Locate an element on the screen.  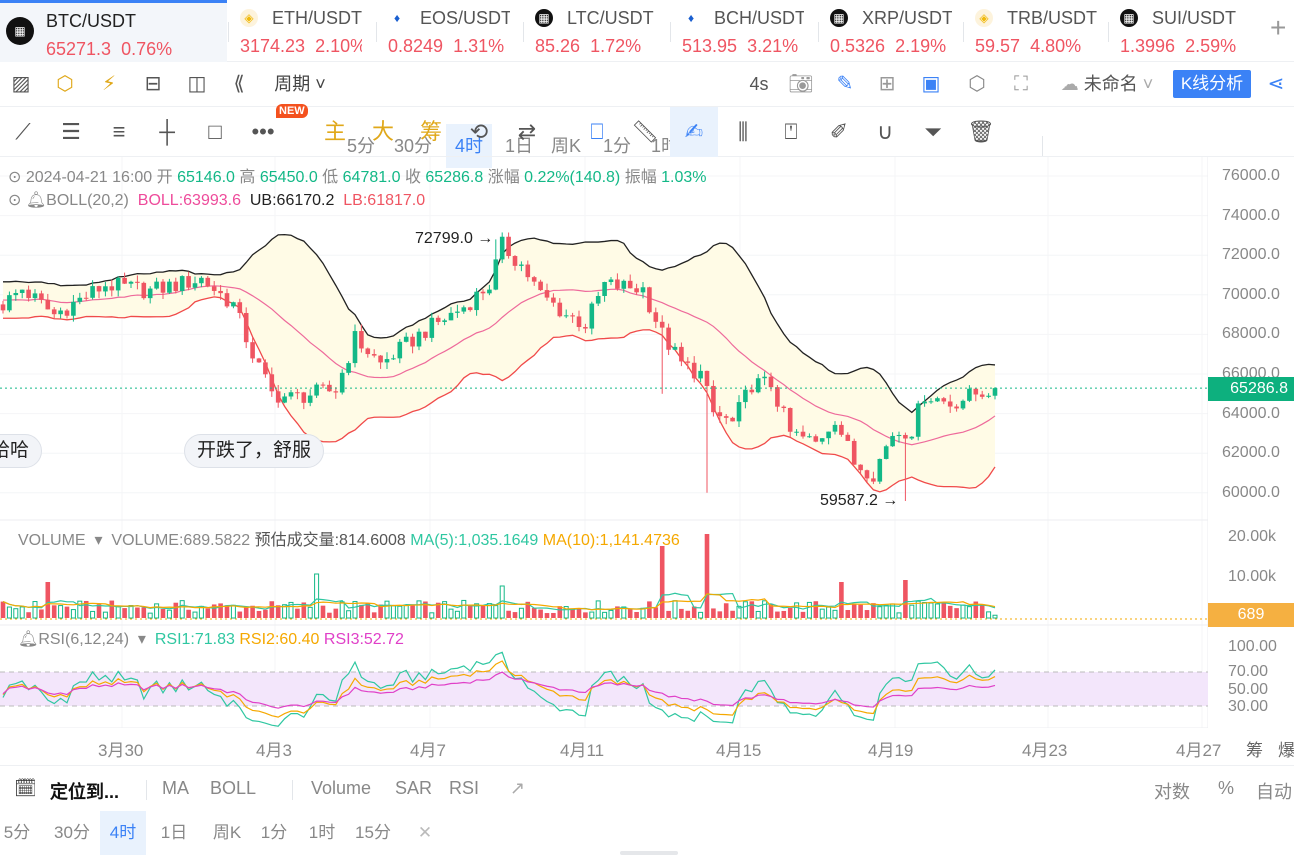
tab-price: 3174.23 2.10% is located at coordinates (301, 46).